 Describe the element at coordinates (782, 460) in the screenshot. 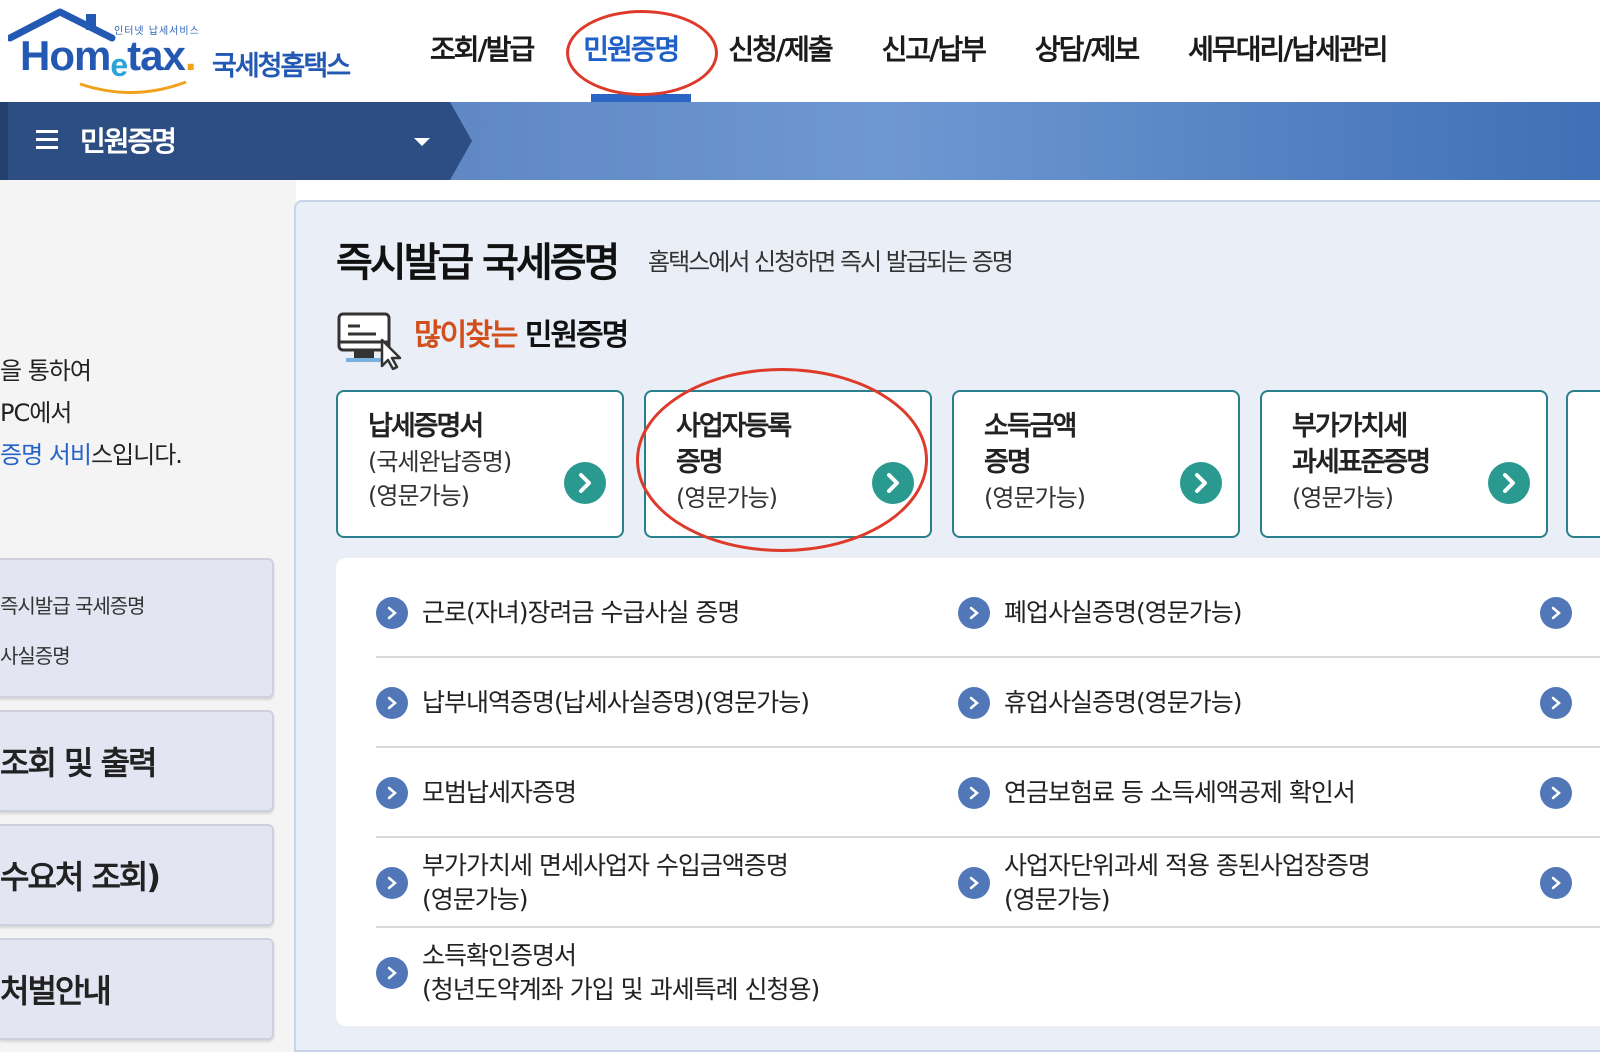

I see `annotation-circle-card` at that location.